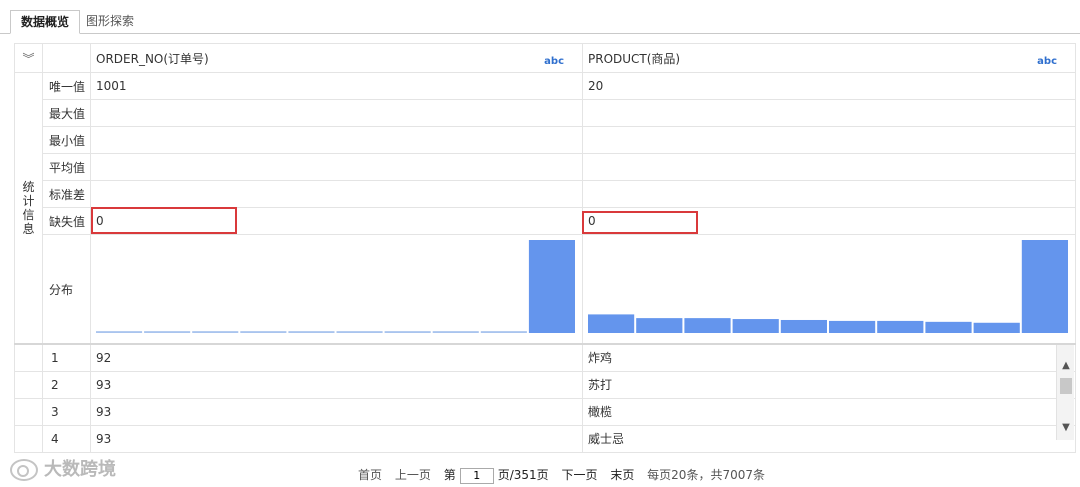 Image resolution: width=1080 pixels, height=487 pixels. What do you see at coordinates (579, 475) in the screenshot?
I see `next-page-link: 下一页` at bounding box center [579, 475].